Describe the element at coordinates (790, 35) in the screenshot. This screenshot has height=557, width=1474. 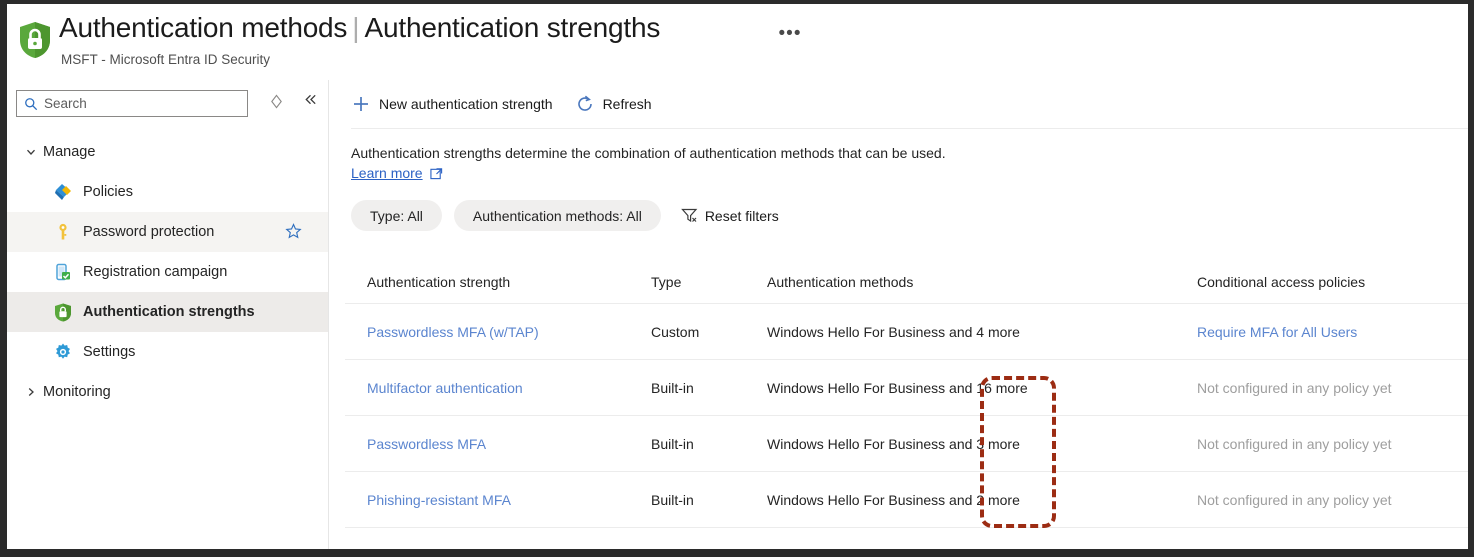
I see `overflow-menu-button: •••` at that location.